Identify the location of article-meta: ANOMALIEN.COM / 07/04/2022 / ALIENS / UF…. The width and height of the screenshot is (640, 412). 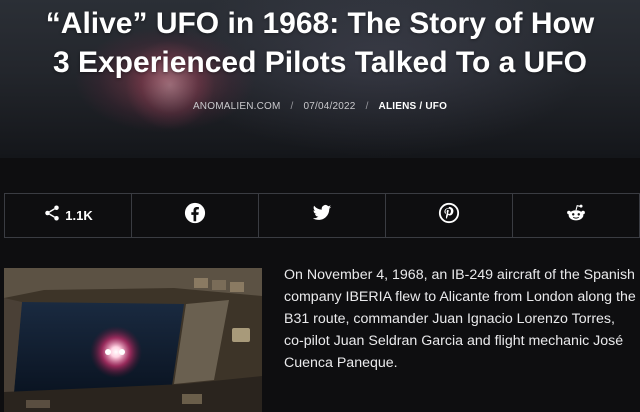
(320, 106).